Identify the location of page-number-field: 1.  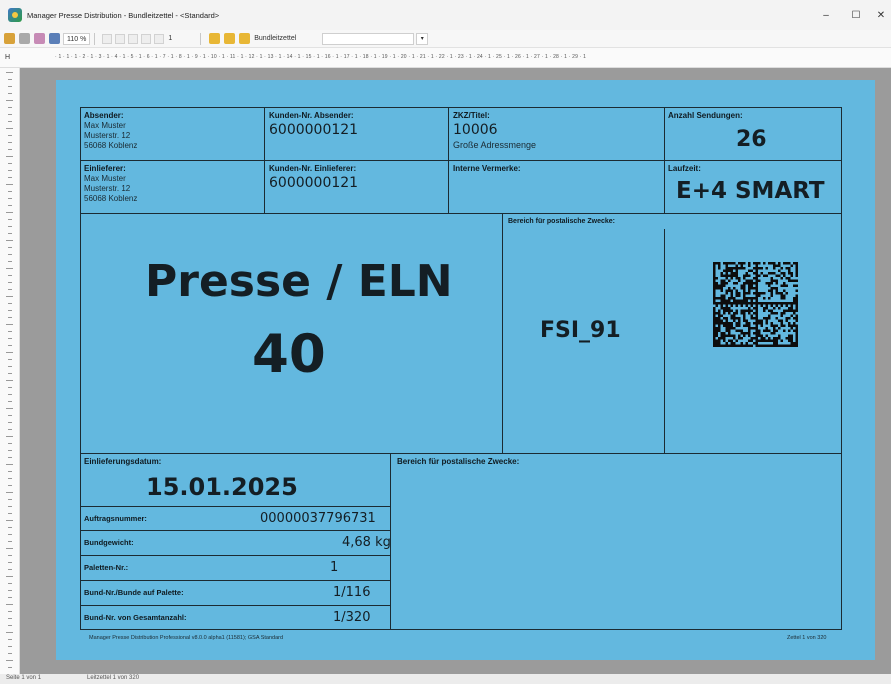
(170, 38).